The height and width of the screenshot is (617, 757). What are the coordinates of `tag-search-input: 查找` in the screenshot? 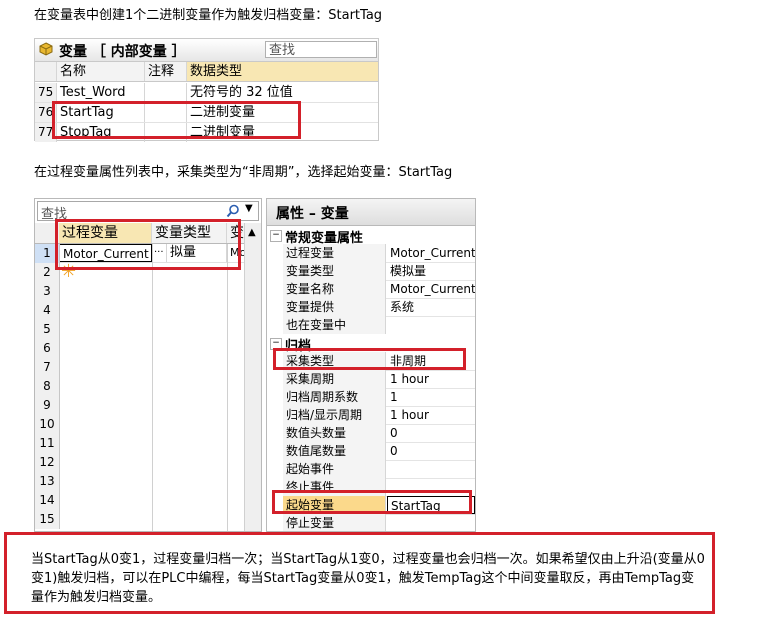 It's located at (321, 49).